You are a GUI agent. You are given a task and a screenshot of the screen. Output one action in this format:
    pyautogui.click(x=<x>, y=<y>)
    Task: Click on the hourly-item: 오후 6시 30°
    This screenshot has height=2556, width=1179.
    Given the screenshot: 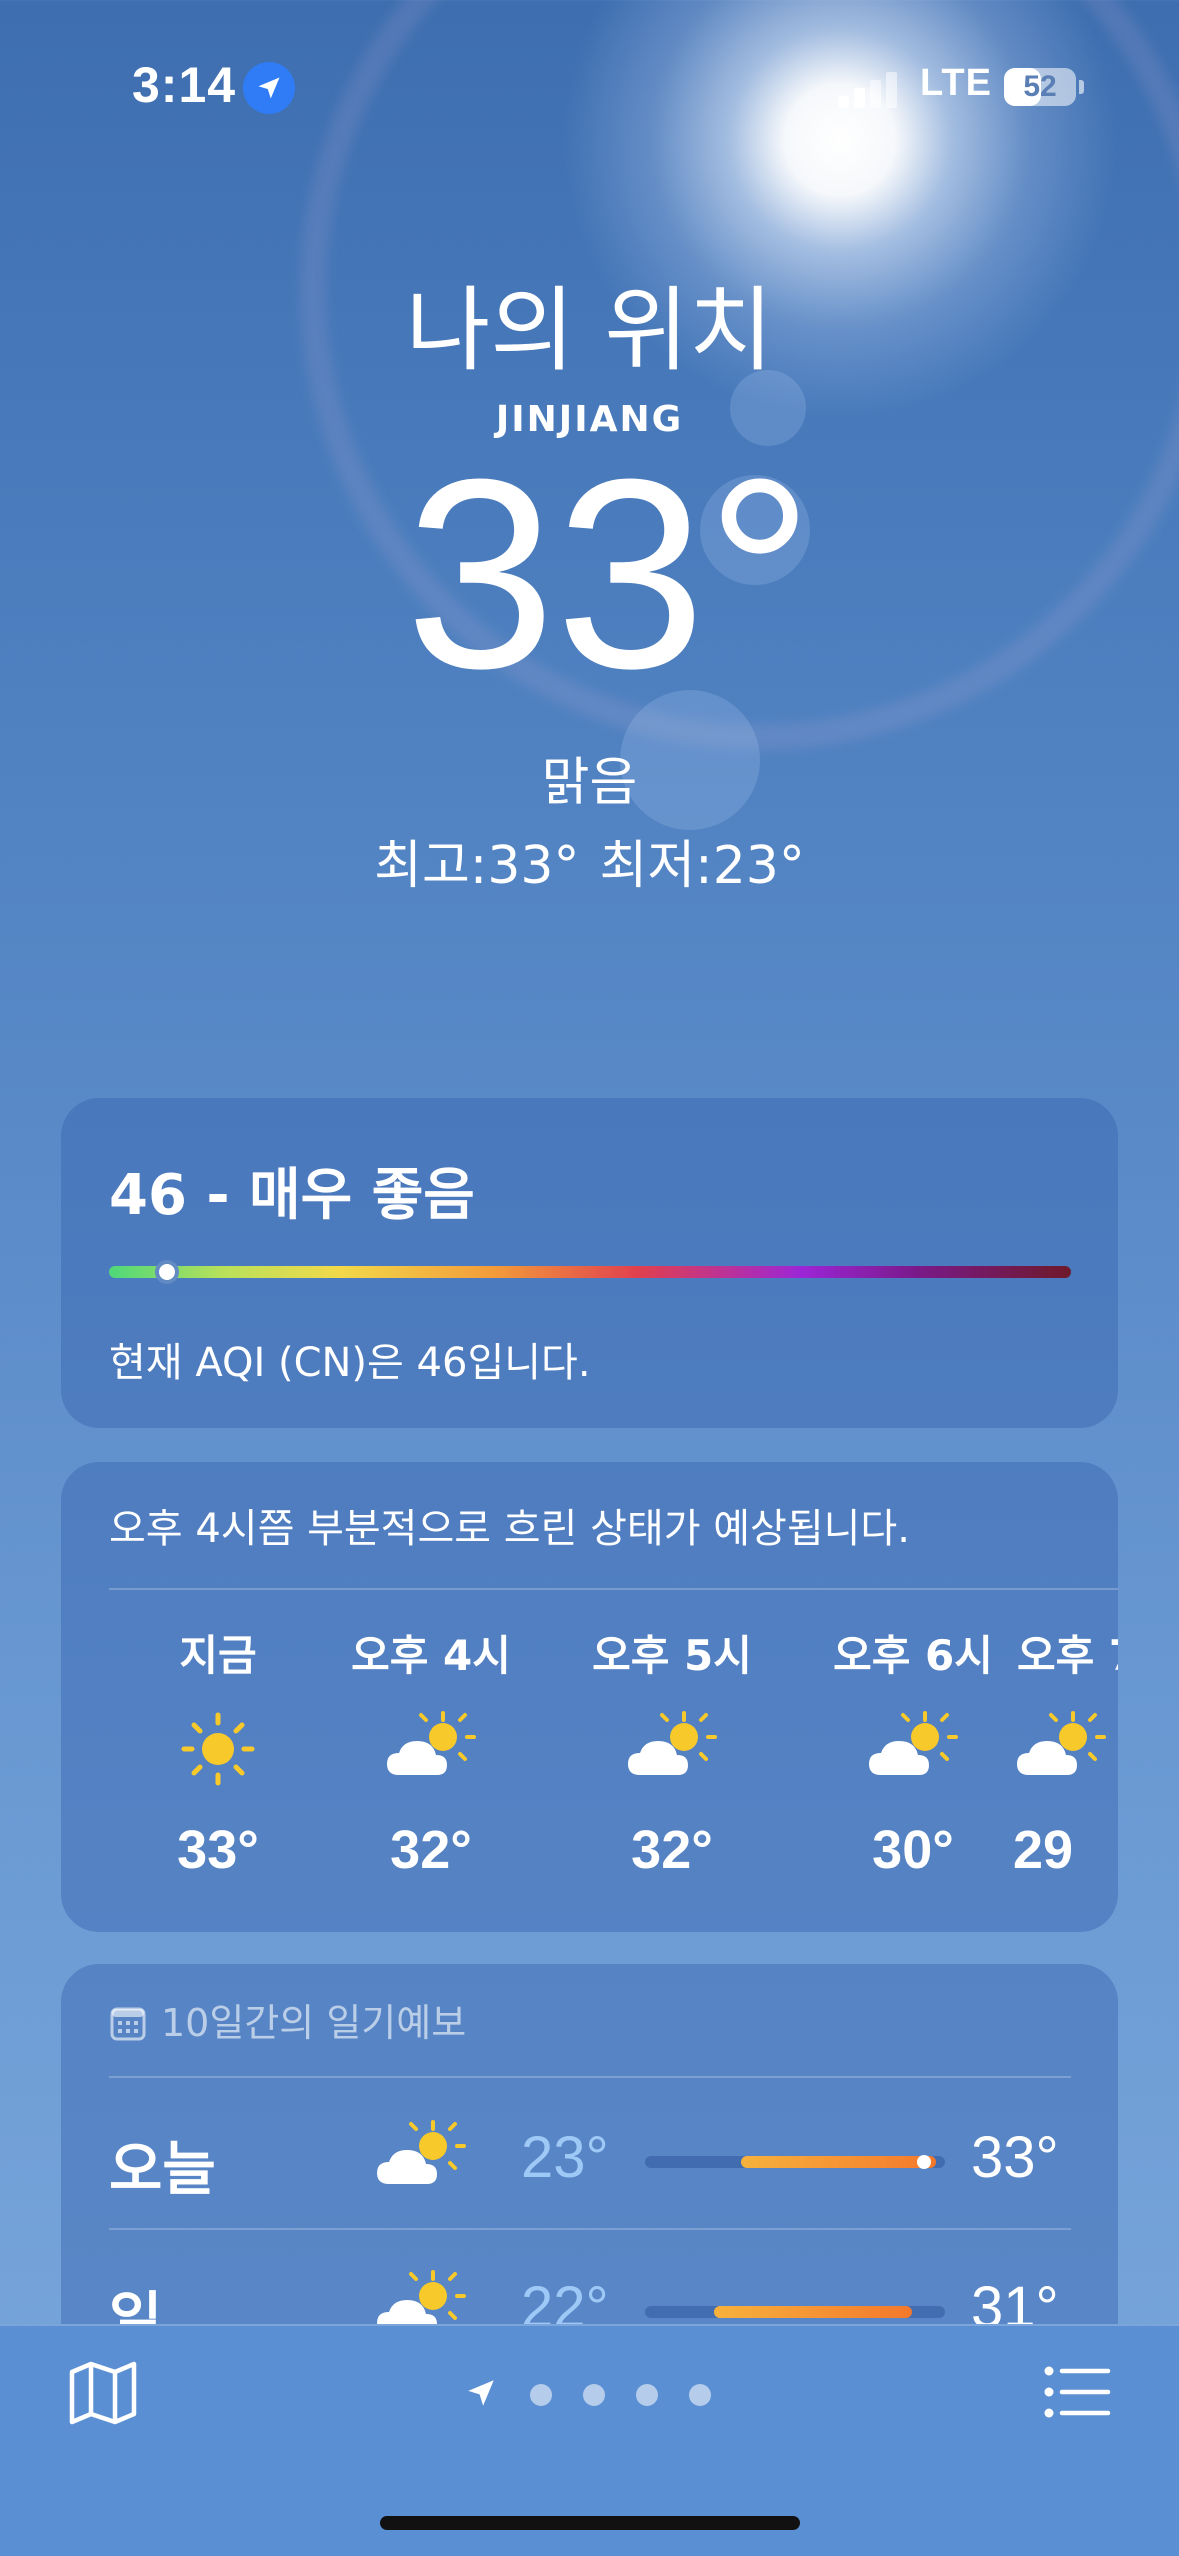 What is the action you would take?
    pyautogui.click(x=913, y=1751)
    